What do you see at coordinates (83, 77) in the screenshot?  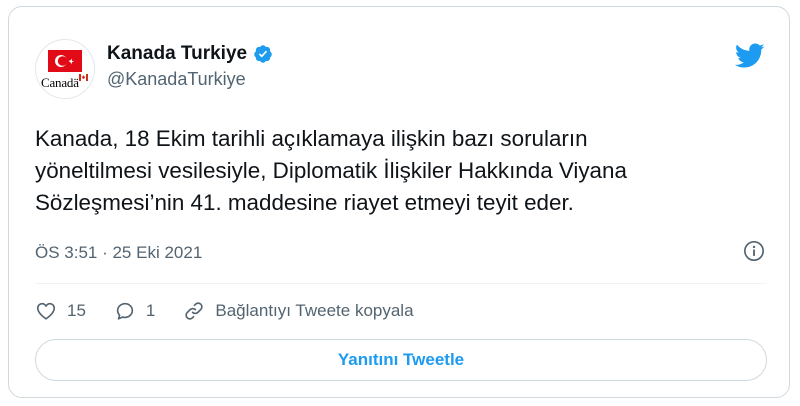 I see `canada-flag-icon` at bounding box center [83, 77].